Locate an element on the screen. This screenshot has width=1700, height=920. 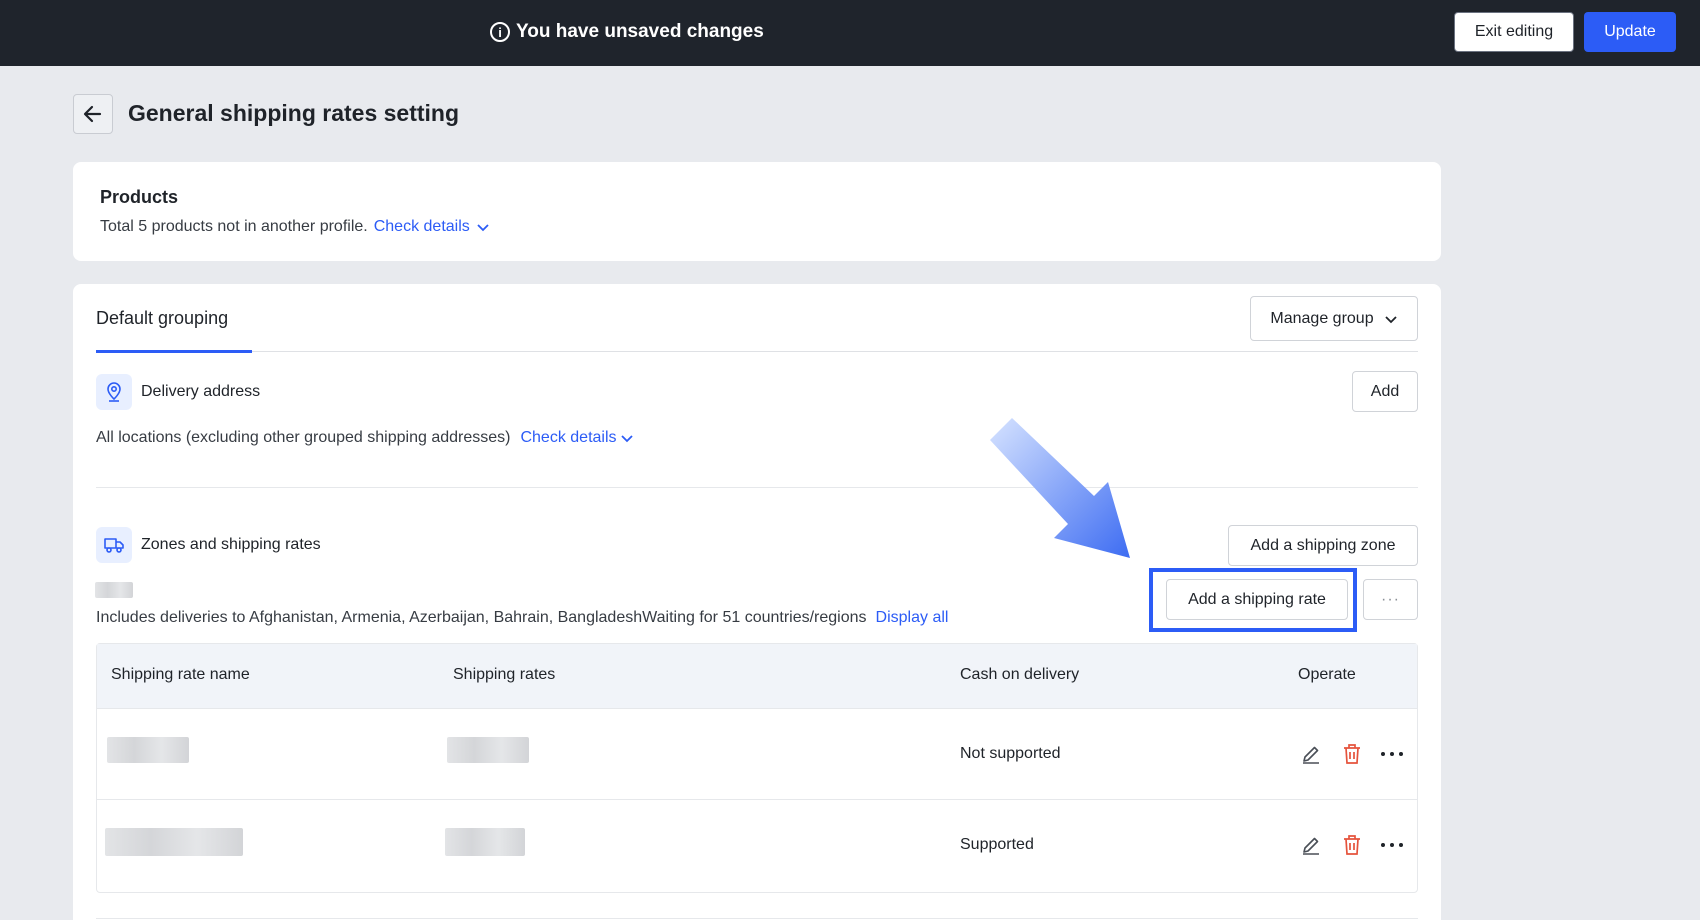
page-title: General shipping rates setting is located at coordinates (294, 113).